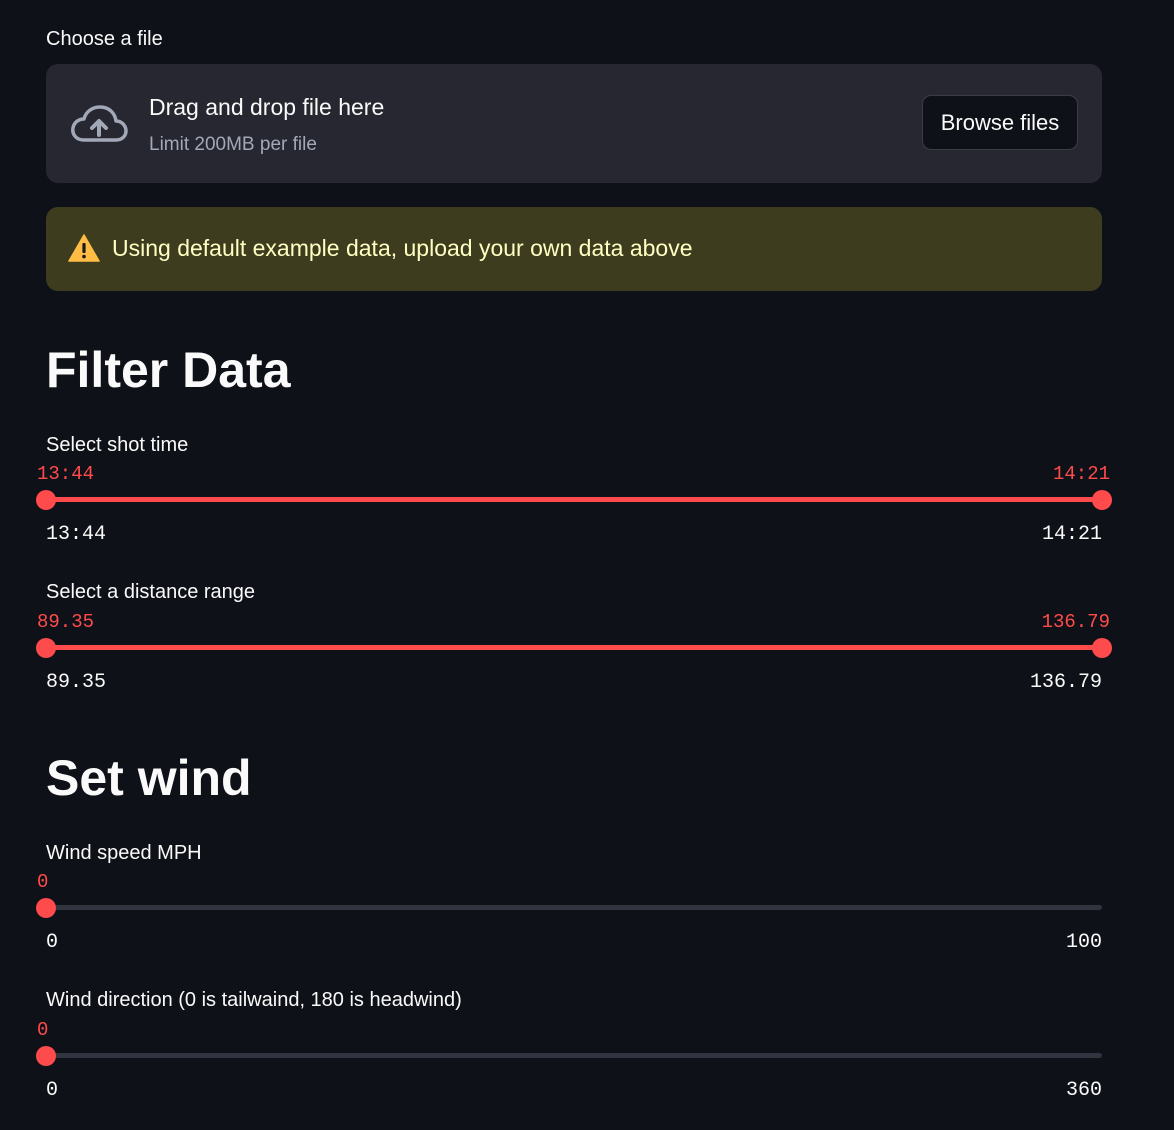 The height and width of the screenshot is (1130, 1174). What do you see at coordinates (574, 647) in the screenshot?
I see `distance-slider-track` at bounding box center [574, 647].